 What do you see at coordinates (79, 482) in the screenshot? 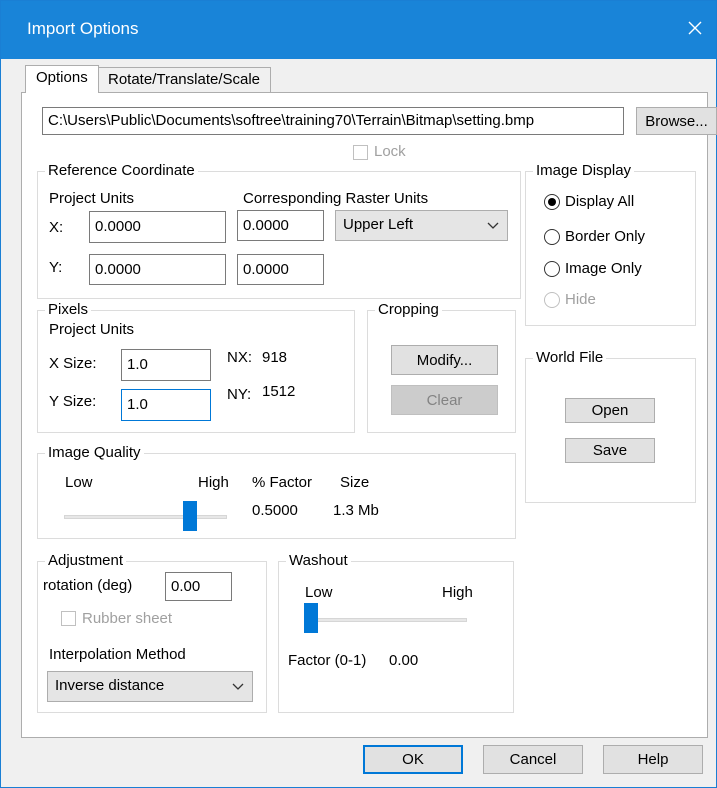
I see `quality-low-label: Low` at bounding box center [79, 482].